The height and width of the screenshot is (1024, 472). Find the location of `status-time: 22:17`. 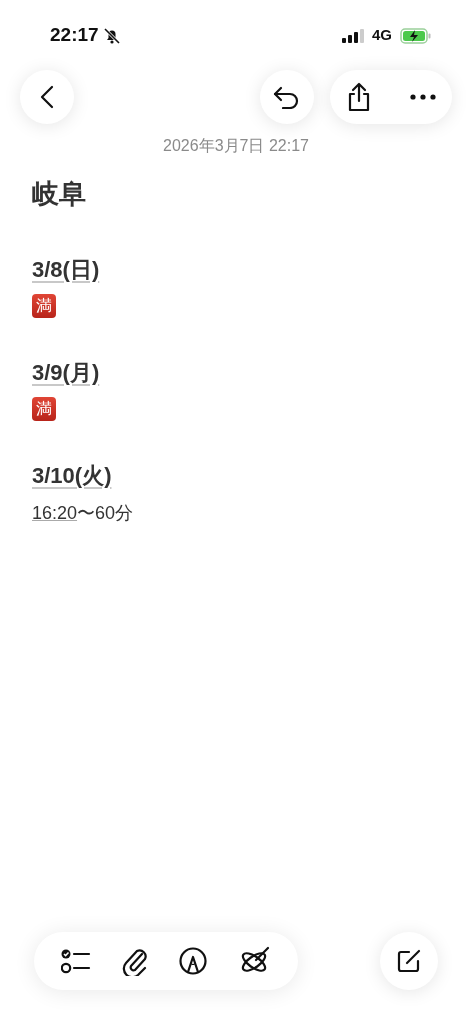

status-time: 22:17 is located at coordinates (74, 35).